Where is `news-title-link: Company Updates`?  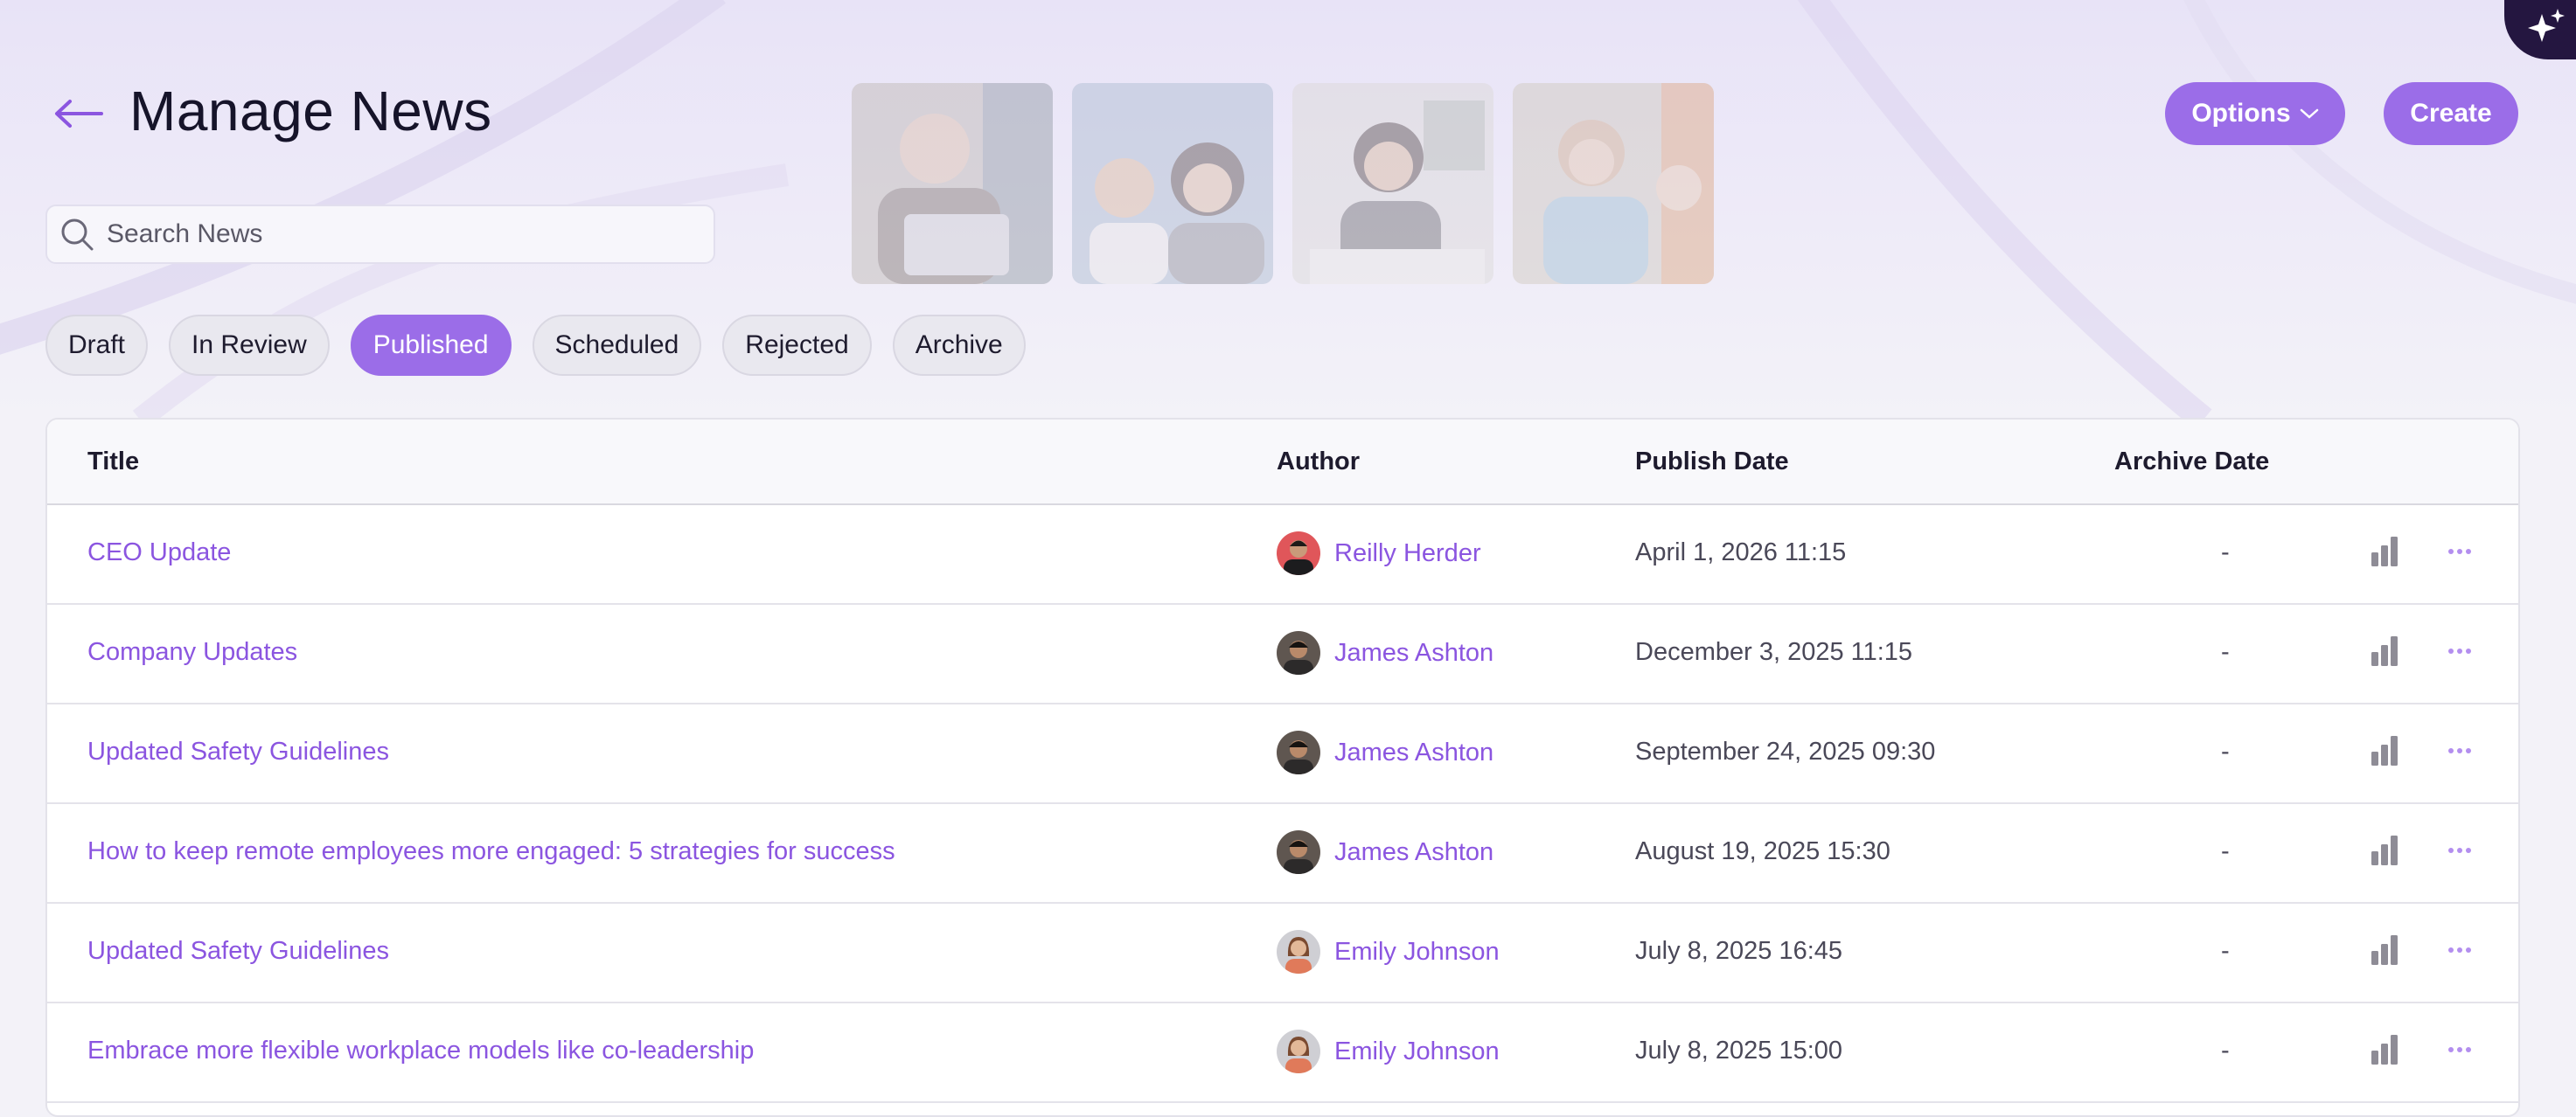 news-title-link: Company Updates is located at coordinates (192, 652).